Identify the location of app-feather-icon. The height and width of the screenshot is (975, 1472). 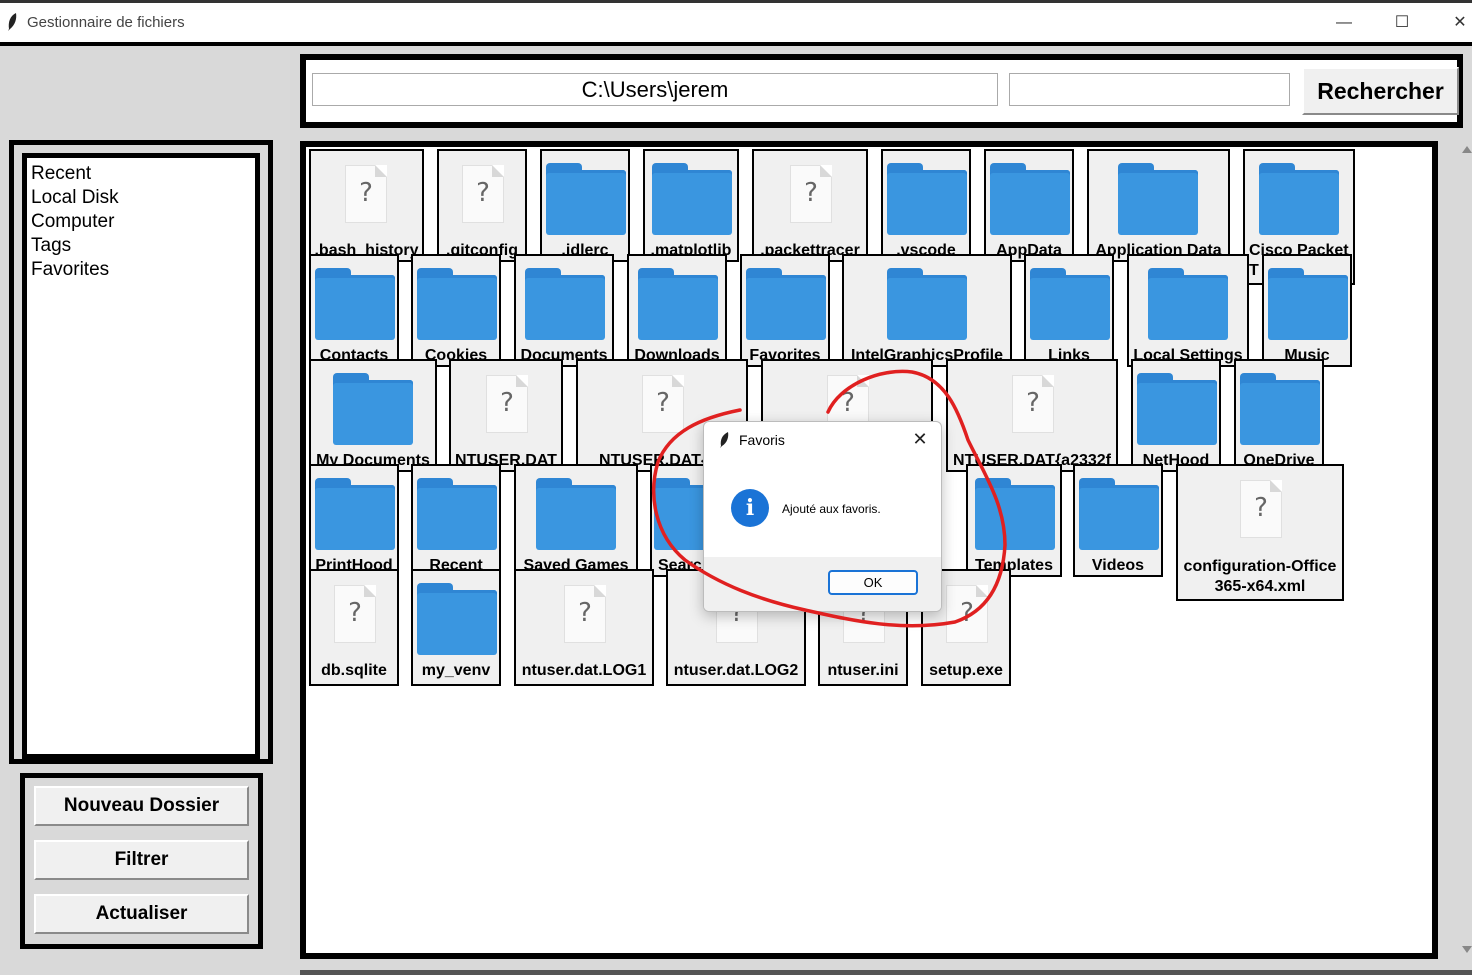
(12, 22).